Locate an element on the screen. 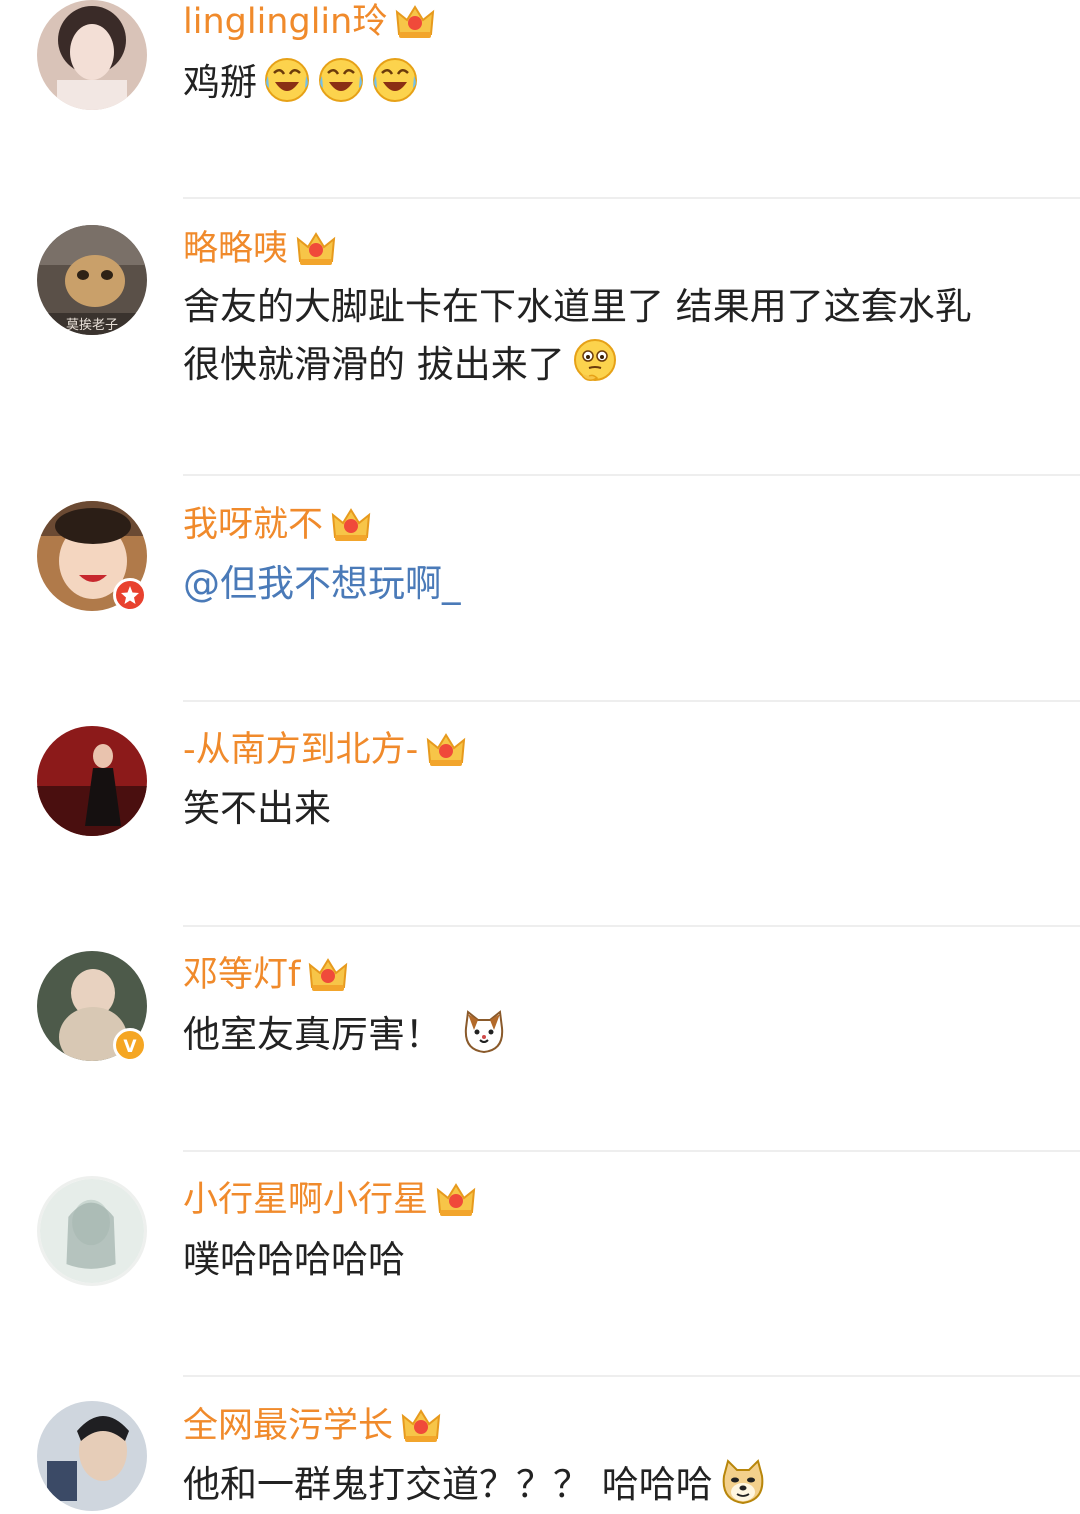  comment-text: 很快就滑滑的 拔出来了 is located at coordinates (401, 365).